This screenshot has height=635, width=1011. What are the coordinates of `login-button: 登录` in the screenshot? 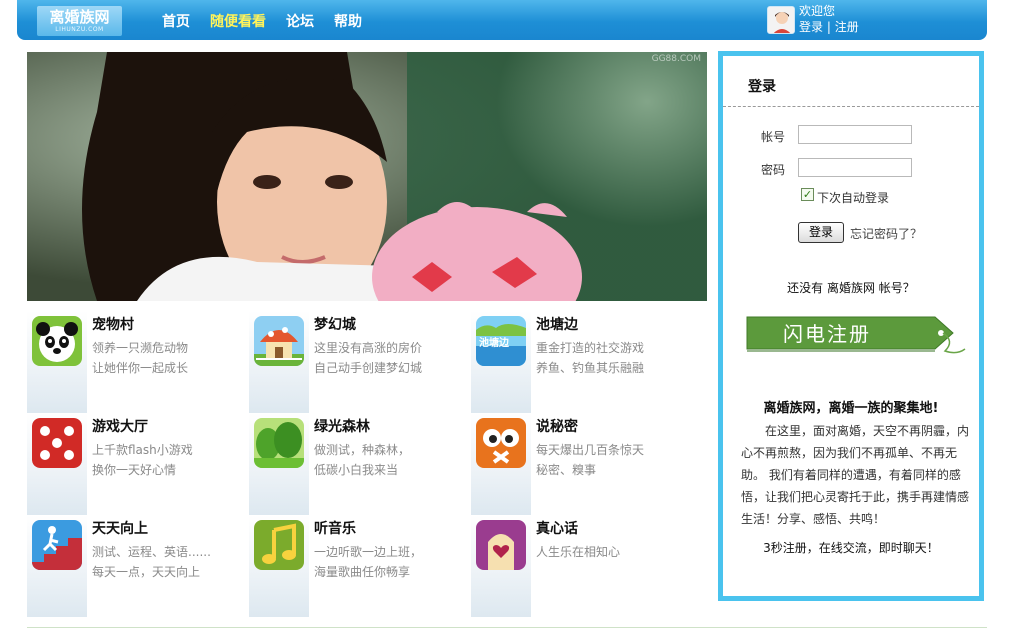 It's located at (821, 232).